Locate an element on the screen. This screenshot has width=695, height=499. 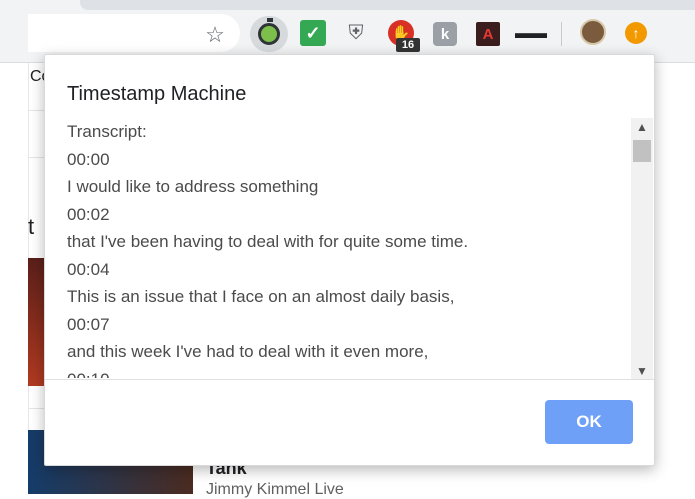
k-icon: k is located at coordinates (445, 34).